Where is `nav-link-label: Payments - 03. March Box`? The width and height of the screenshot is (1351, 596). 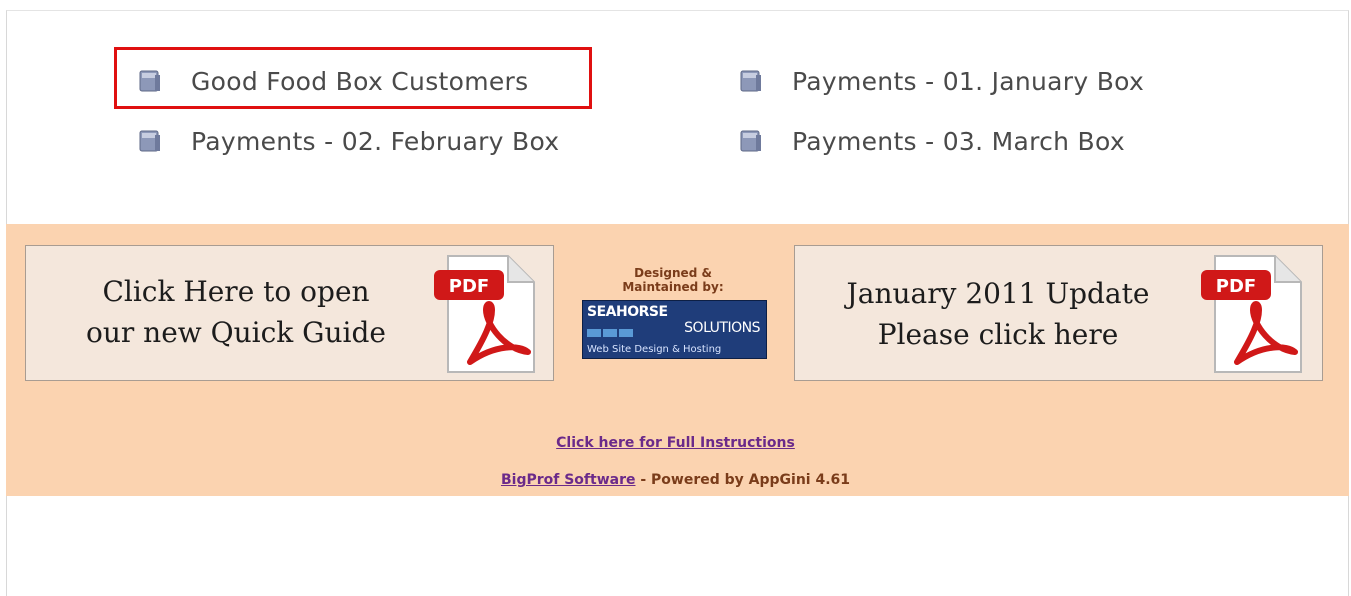 nav-link-label: Payments - 03. March Box is located at coordinates (958, 141).